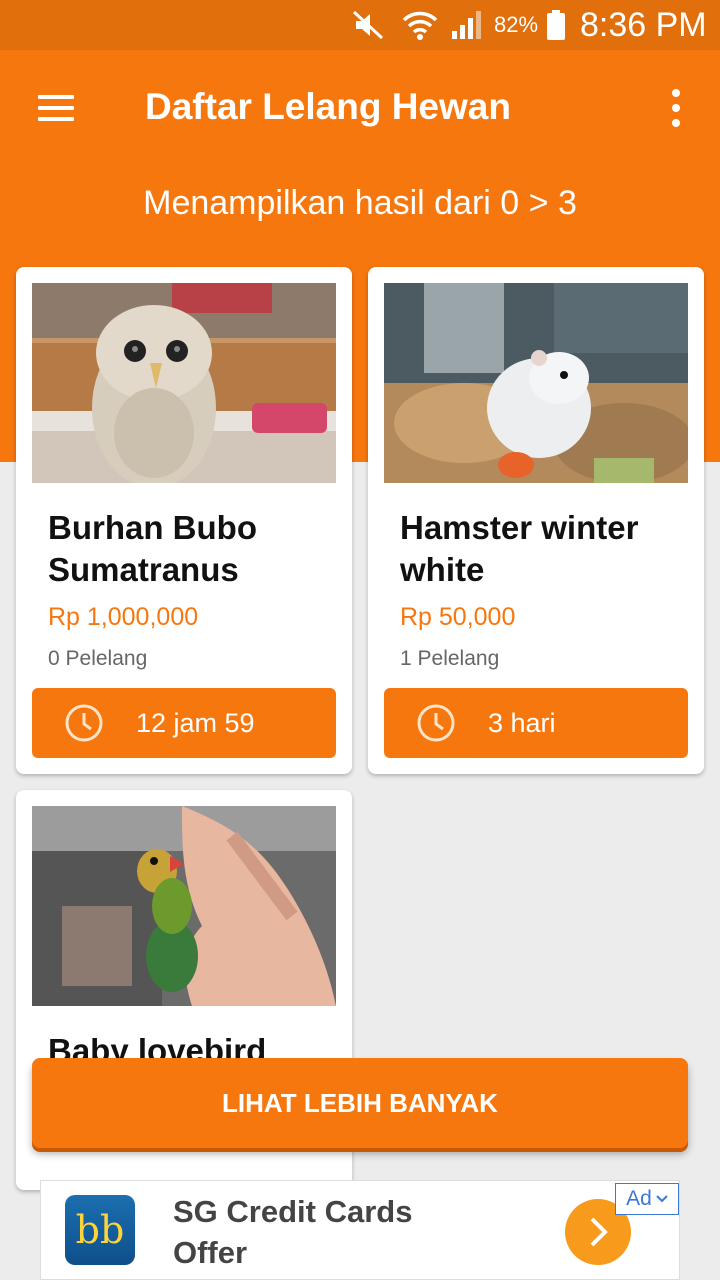  Describe the element at coordinates (195, 723) in the screenshot. I see `time-left-text: 12 jam 59` at that location.